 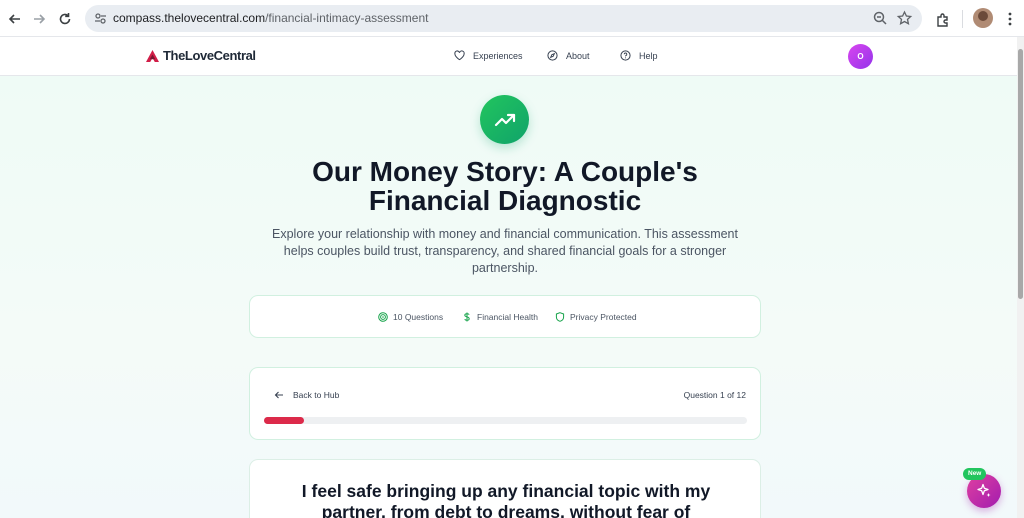 I want to click on nav-help: Help, so click(x=639, y=55).